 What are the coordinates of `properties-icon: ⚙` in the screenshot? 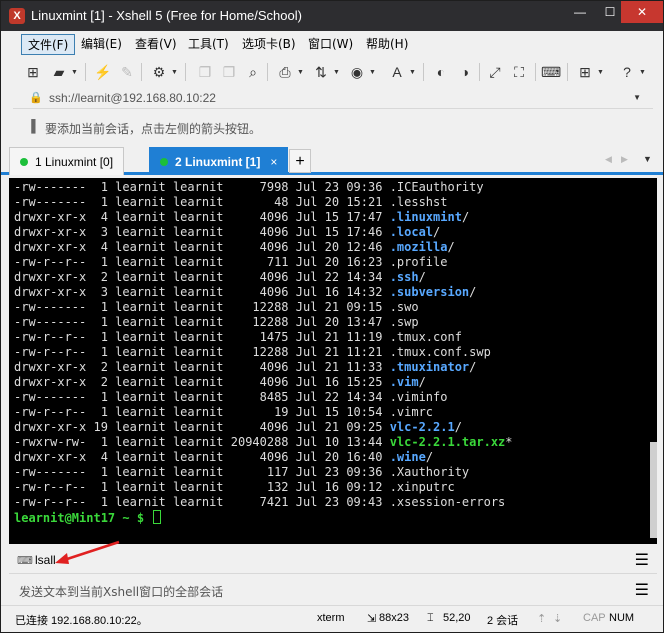 It's located at (159, 72).